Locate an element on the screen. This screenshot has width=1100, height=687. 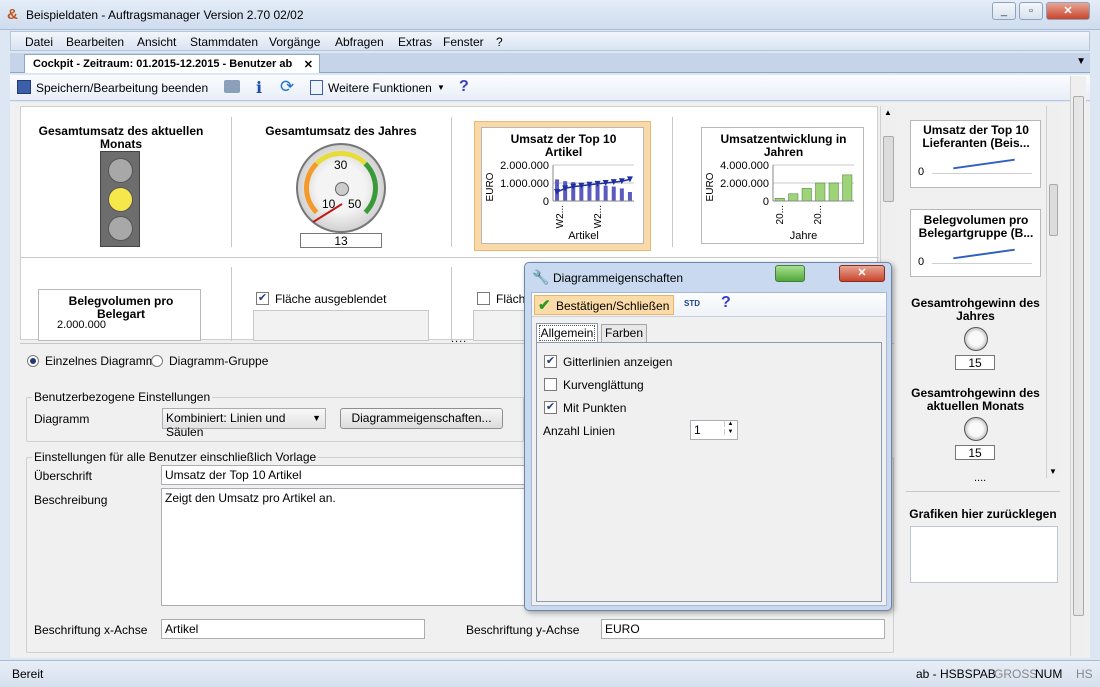
punkte-label: Mit Punkten is located at coordinates (595, 408).